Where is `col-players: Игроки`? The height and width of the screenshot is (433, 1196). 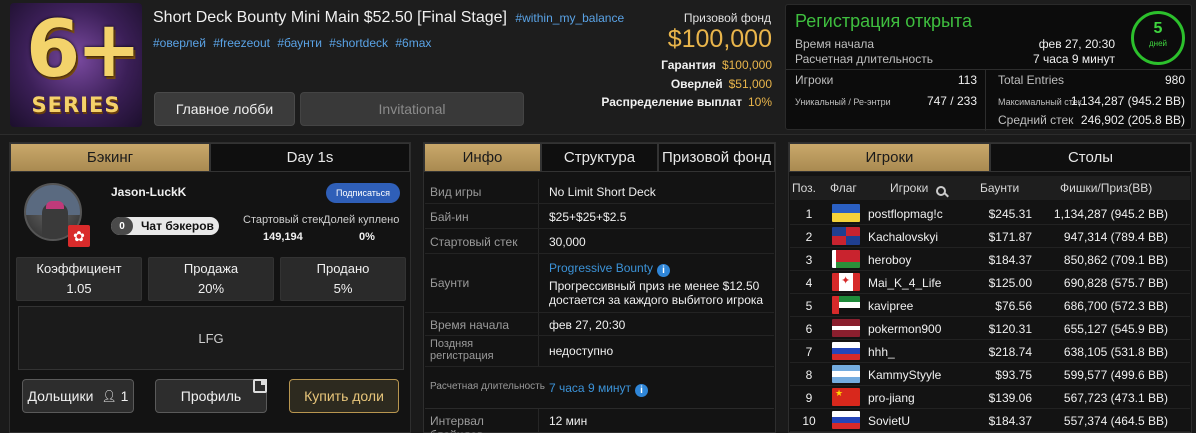 col-players: Игроки is located at coordinates (918, 188).